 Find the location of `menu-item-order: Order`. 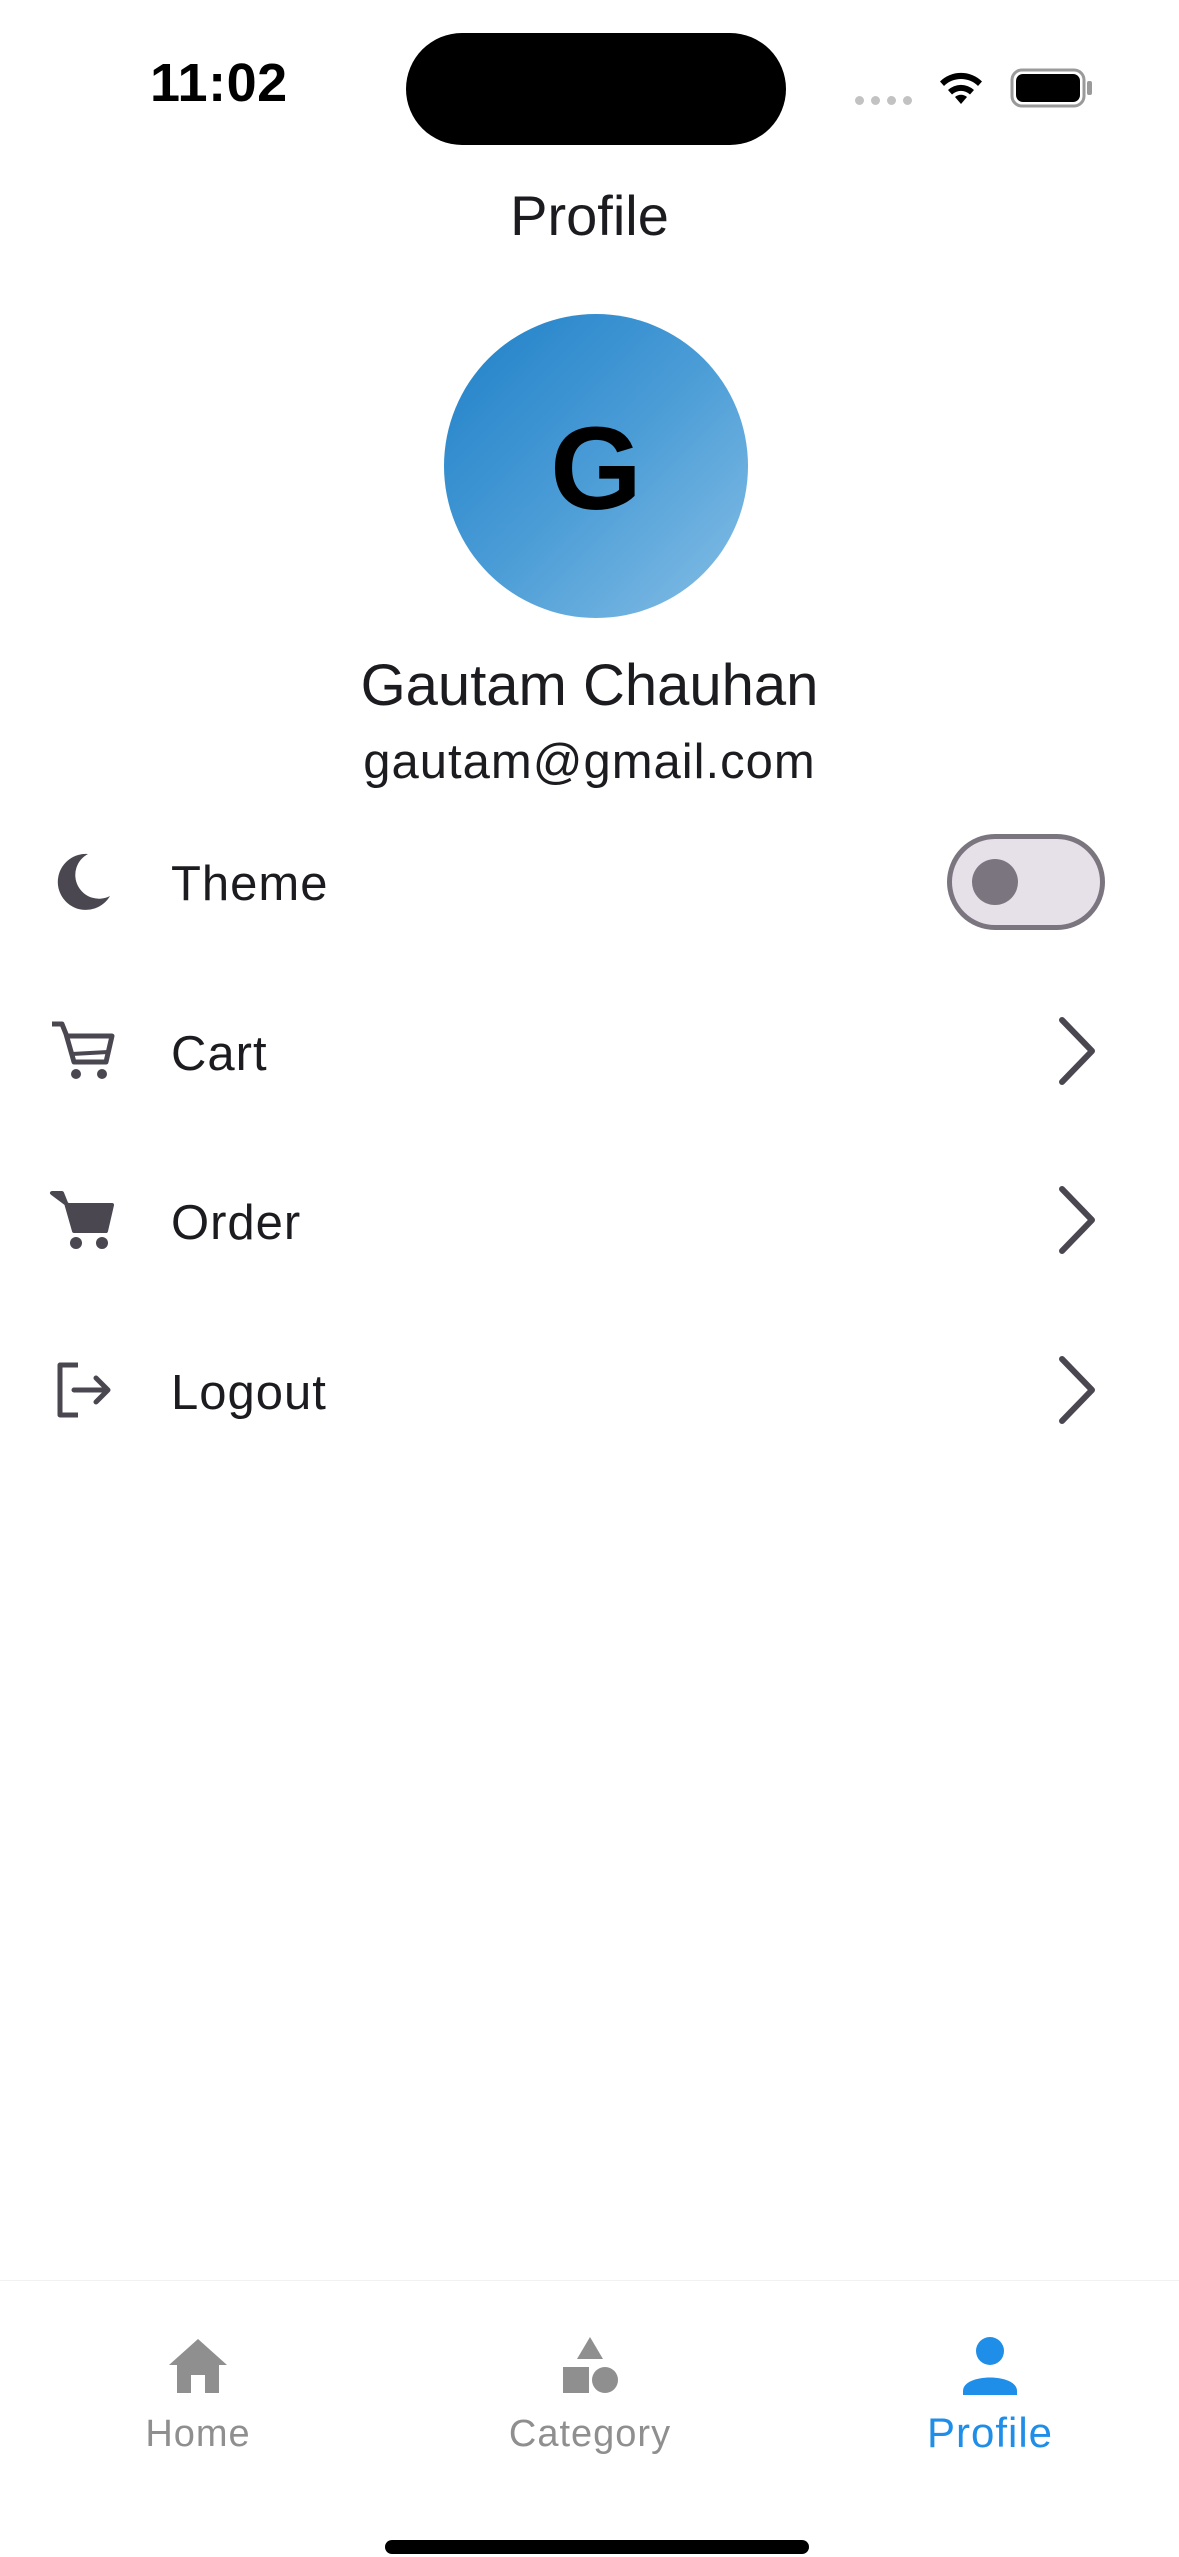

menu-item-order: Order is located at coordinates (589, 1220).